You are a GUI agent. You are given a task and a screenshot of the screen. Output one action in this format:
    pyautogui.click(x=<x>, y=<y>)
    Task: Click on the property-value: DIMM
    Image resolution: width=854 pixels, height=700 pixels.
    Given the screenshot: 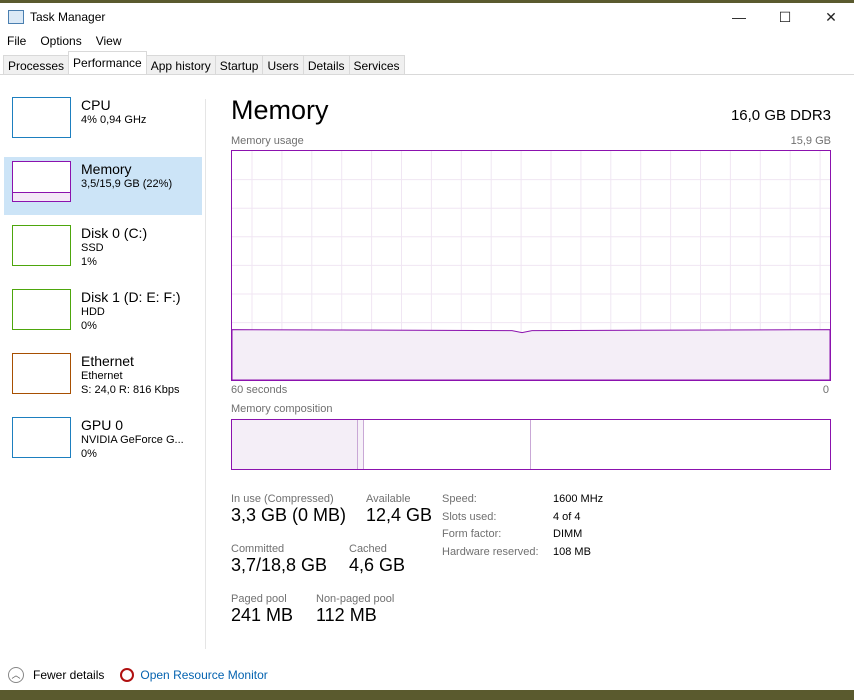 What is the action you would take?
    pyautogui.click(x=568, y=534)
    